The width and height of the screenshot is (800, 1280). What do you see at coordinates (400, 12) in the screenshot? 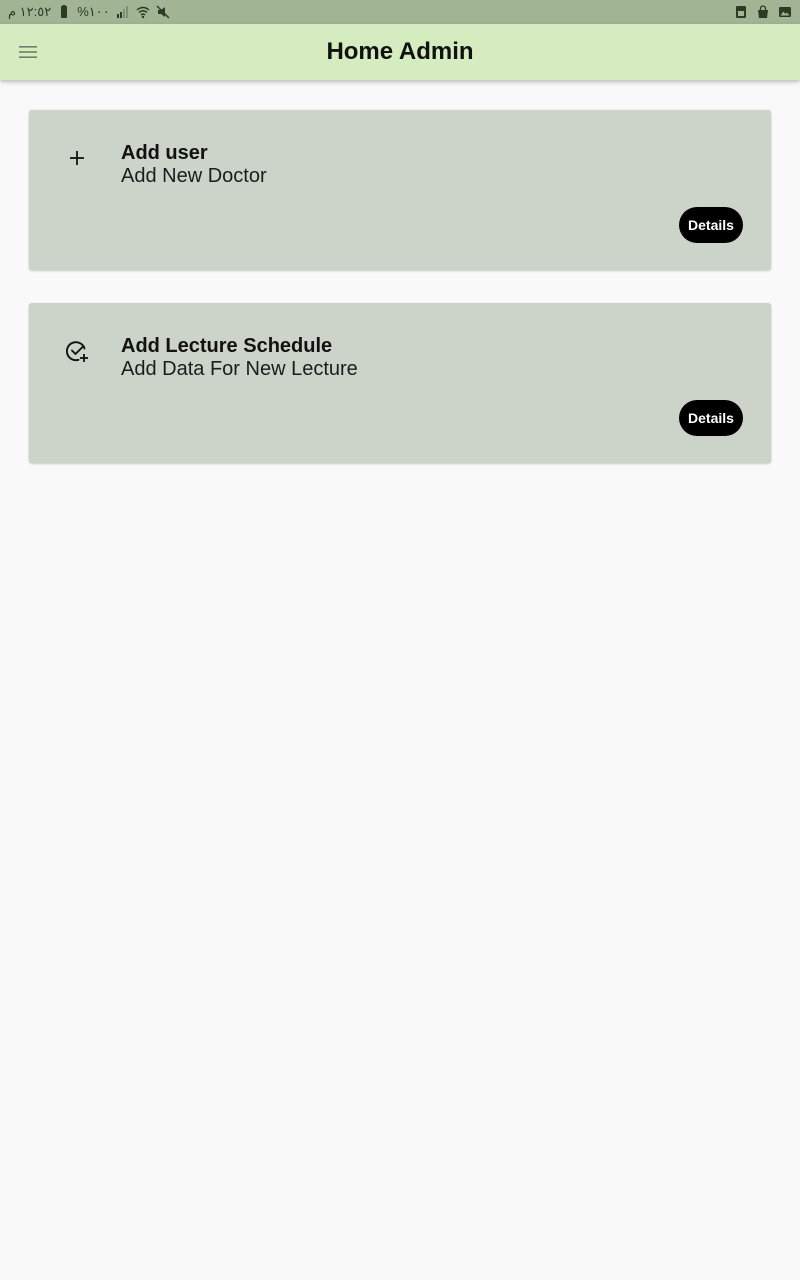
I see `status-bar: ١٢:٥٢ م %١٠٠` at bounding box center [400, 12].